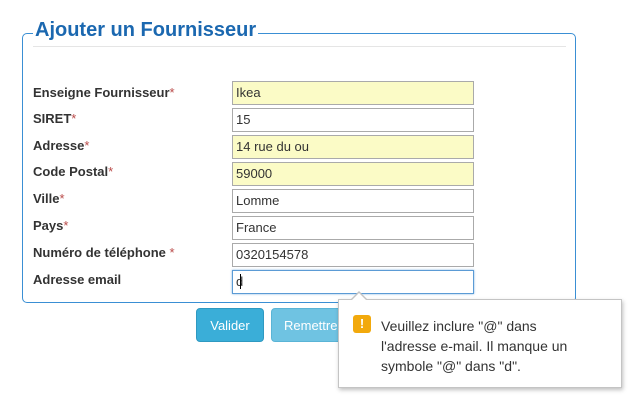 Image resolution: width=637 pixels, height=410 pixels. I want to click on title-divider, so click(299, 46).